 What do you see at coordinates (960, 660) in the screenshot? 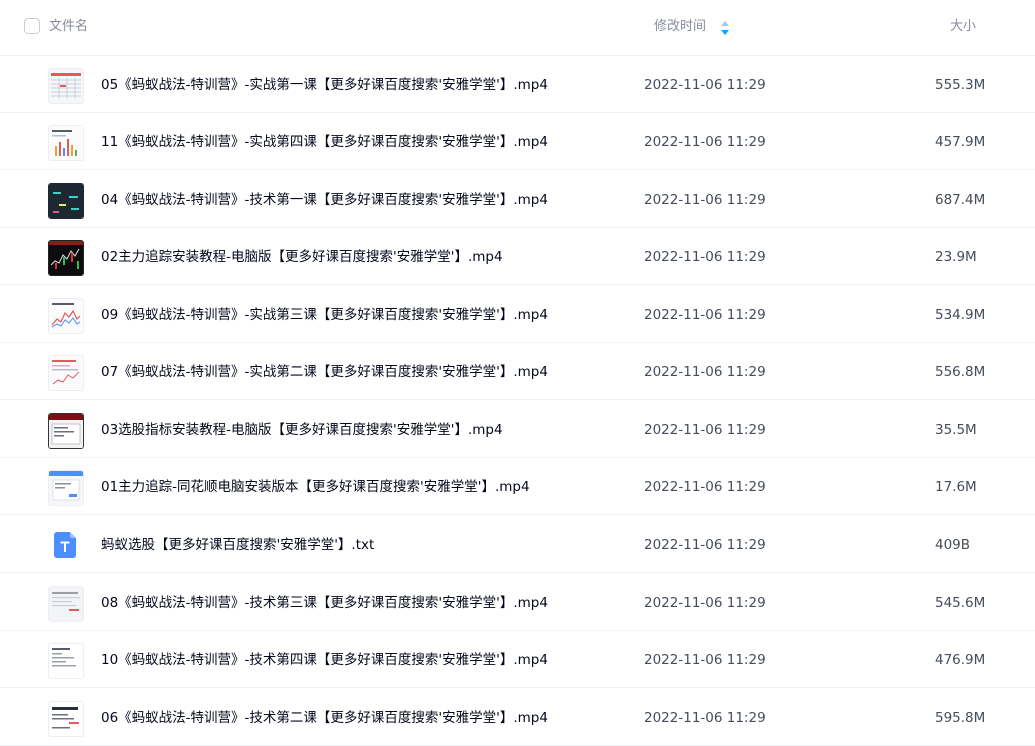
I see `file-size: 476.9M` at bounding box center [960, 660].